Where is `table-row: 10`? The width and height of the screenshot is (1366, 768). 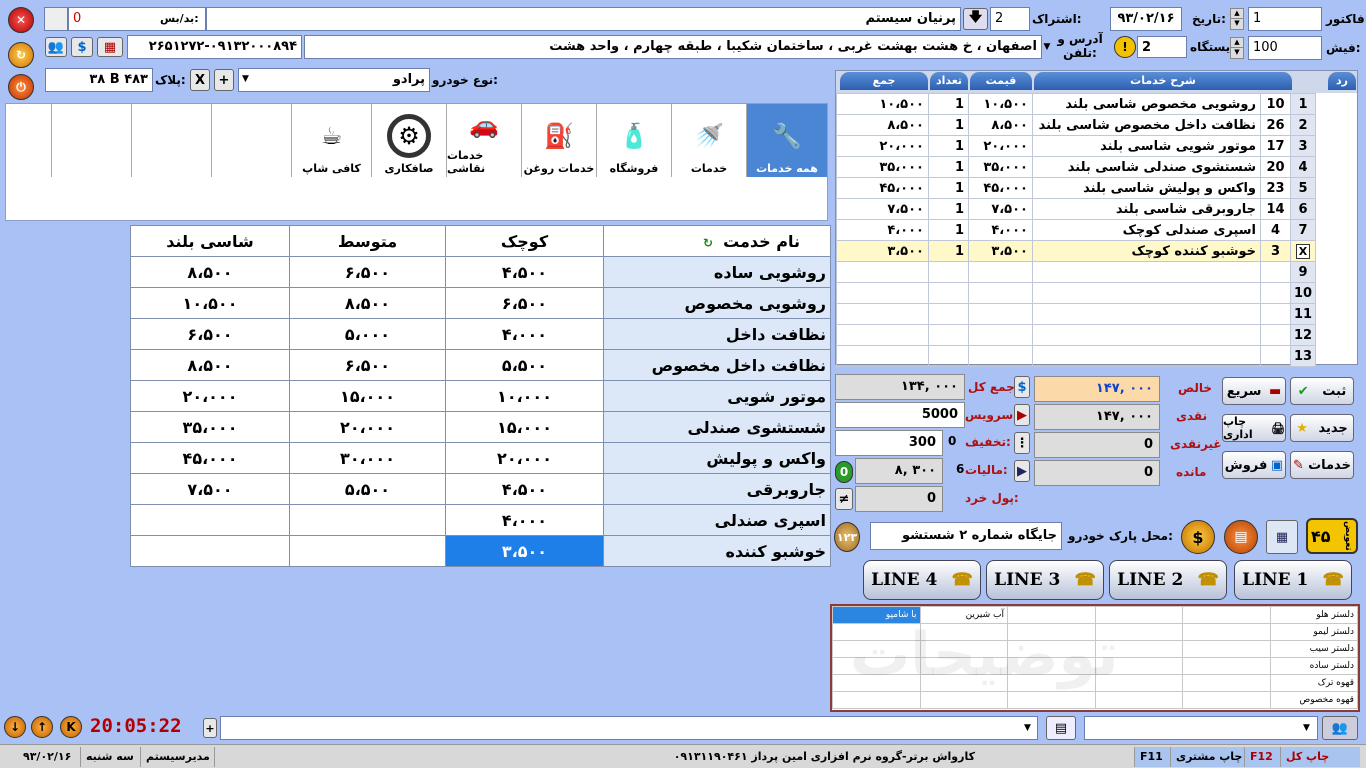 table-row: 10 is located at coordinates (1076, 293).